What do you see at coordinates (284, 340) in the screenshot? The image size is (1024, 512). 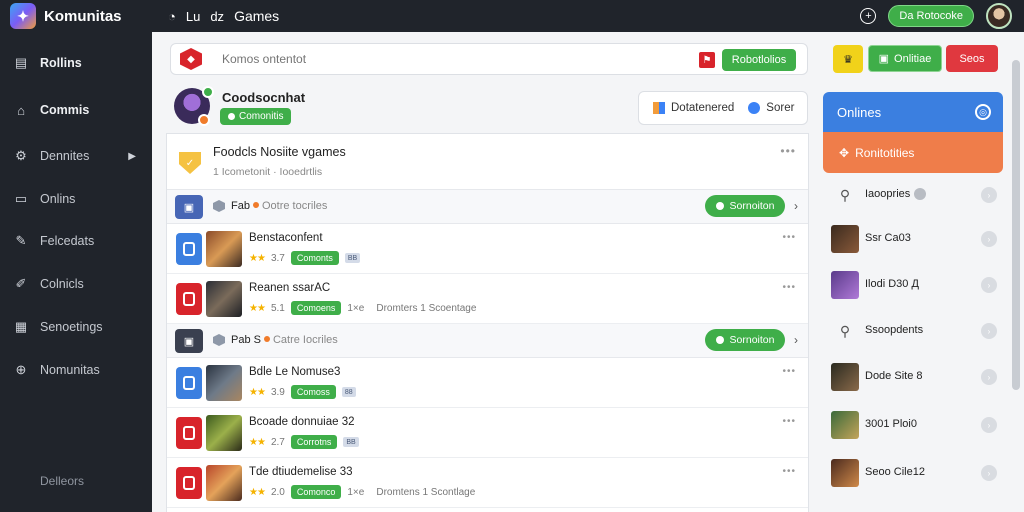 I see `group-title: Pab S Catre Iocriles` at bounding box center [284, 340].